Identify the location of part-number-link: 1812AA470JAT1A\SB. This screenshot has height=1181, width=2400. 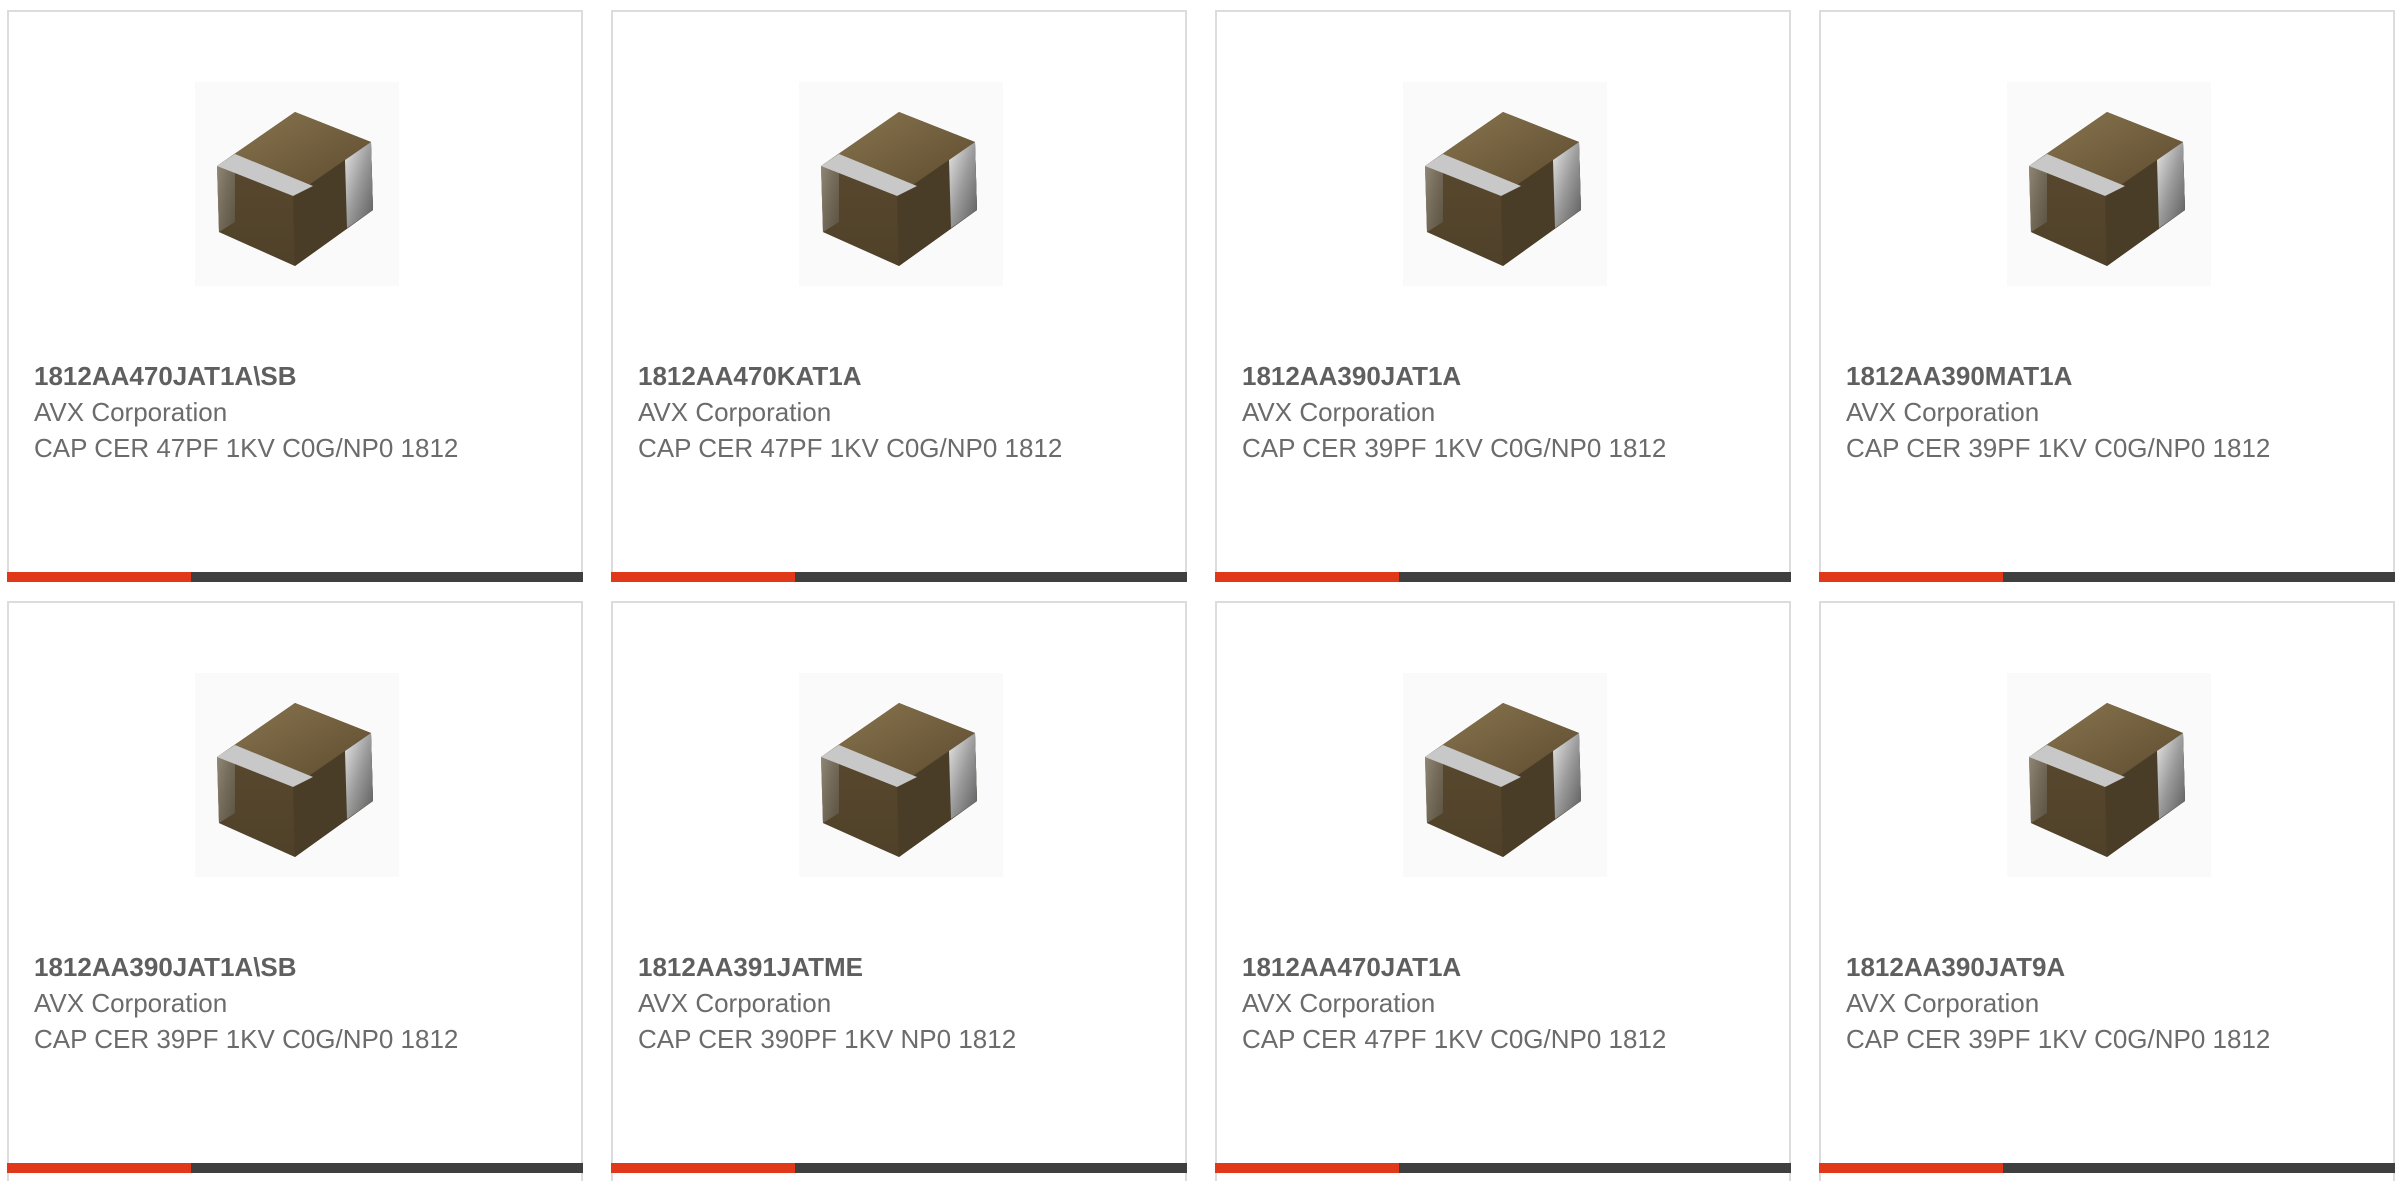
(294, 376).